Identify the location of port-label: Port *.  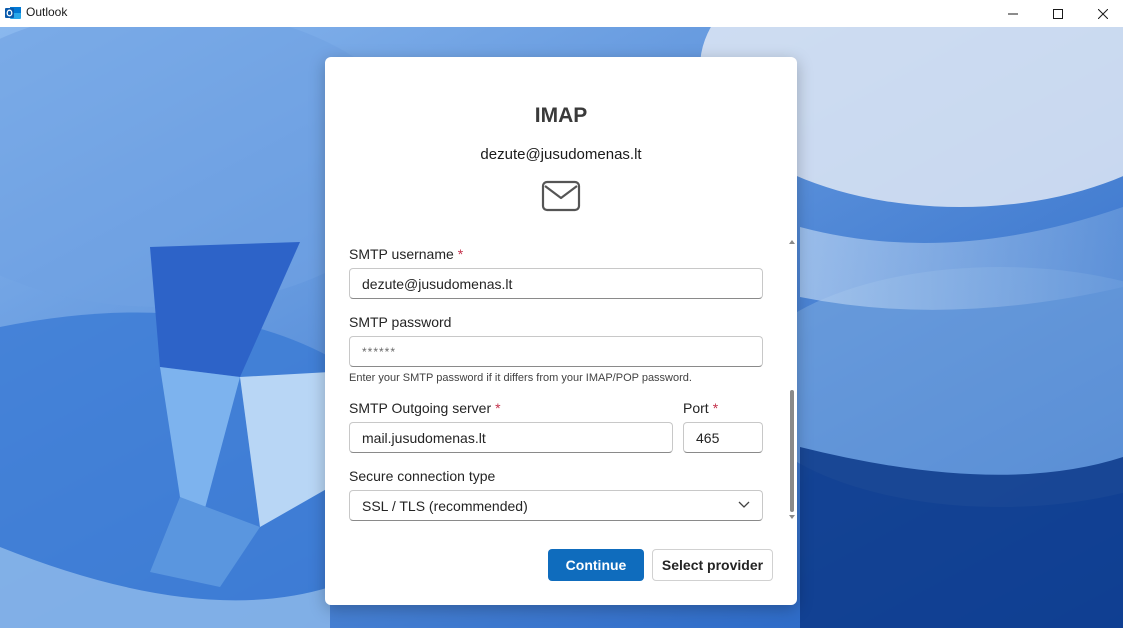
(700, 408).